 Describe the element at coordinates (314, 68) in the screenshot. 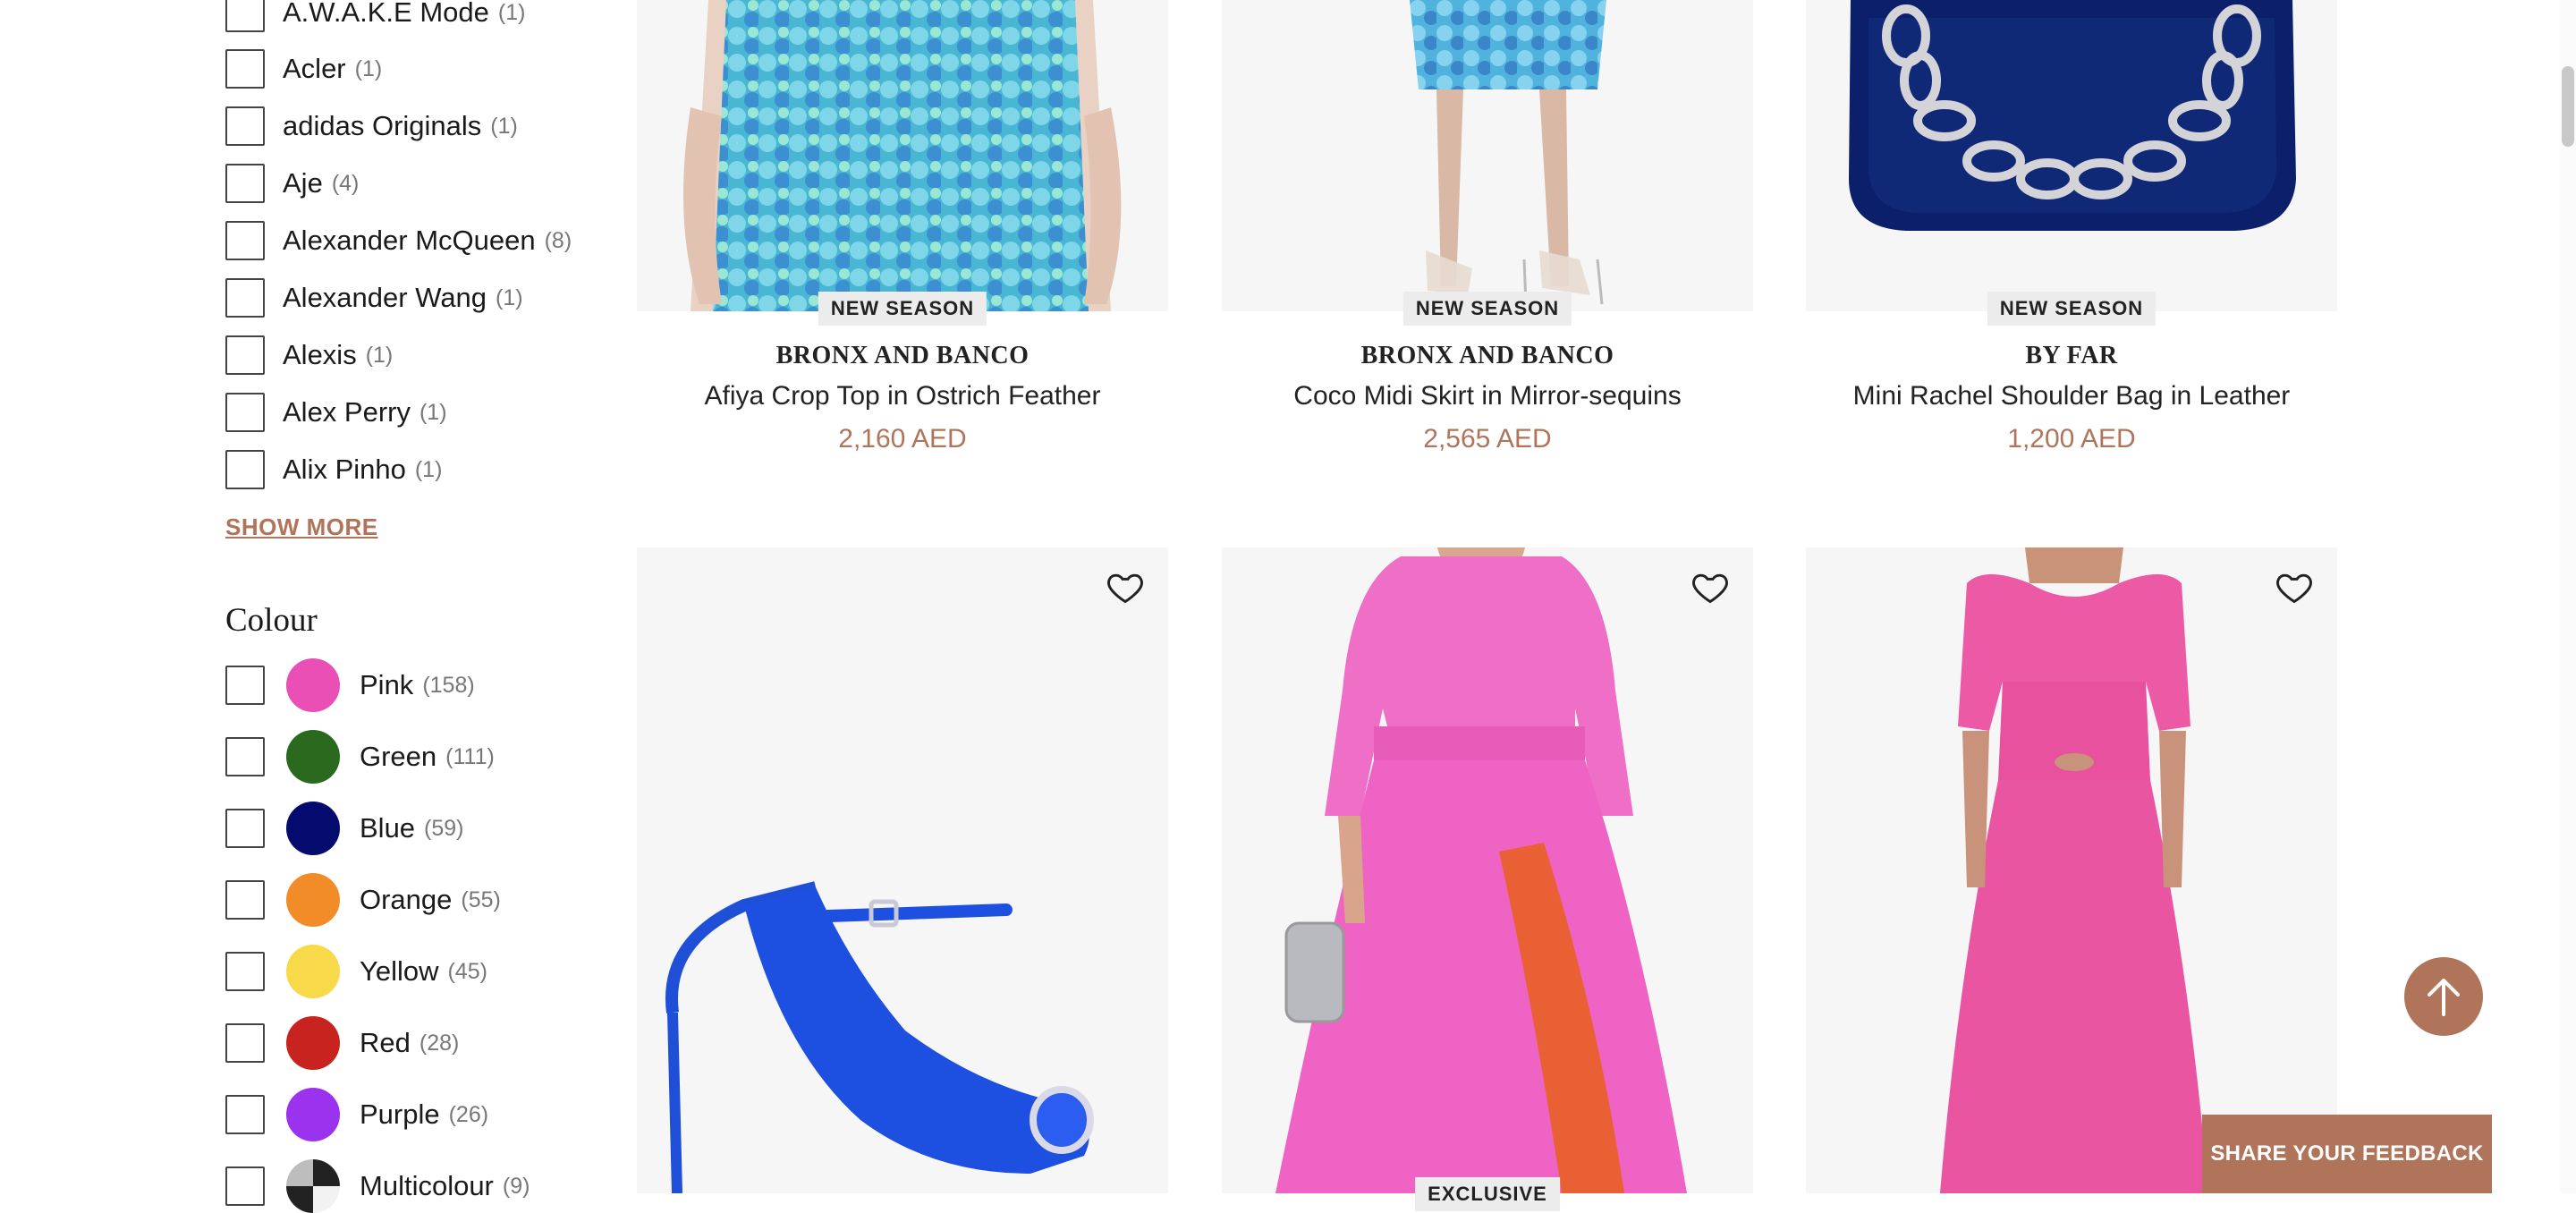

I see `brand-label: Acler` at that location.